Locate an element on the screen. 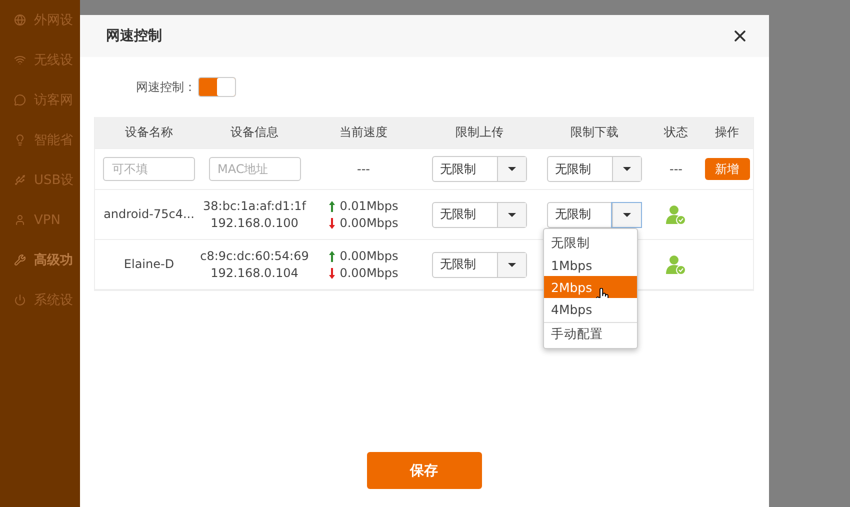  menu-option: 手动配置 is located at coordinates (590, 333).